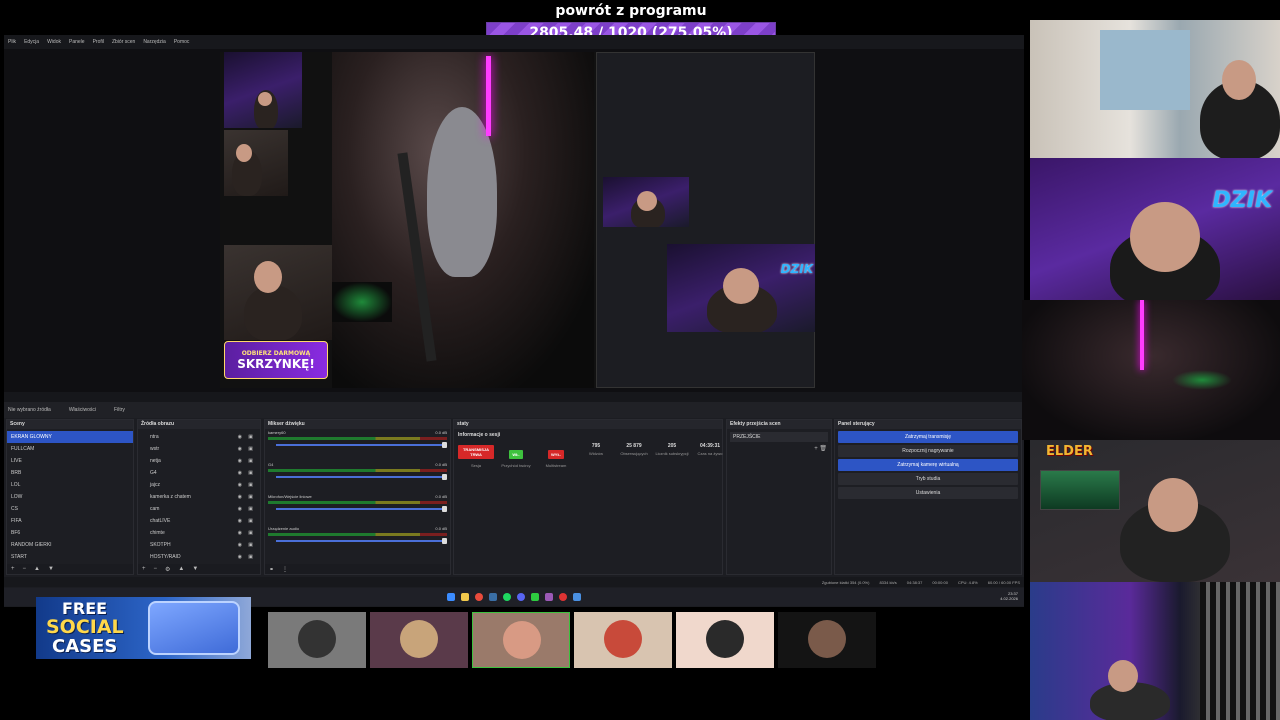 The height and width of the screenshot is (720, 1280). I want to click on menu-help: Pomoc, so click(182, 42).